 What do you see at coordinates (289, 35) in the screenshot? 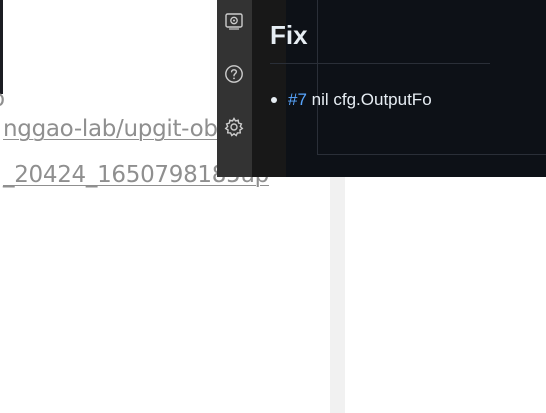
I see `section-heading: Fix` at bounding box center [289, 35].